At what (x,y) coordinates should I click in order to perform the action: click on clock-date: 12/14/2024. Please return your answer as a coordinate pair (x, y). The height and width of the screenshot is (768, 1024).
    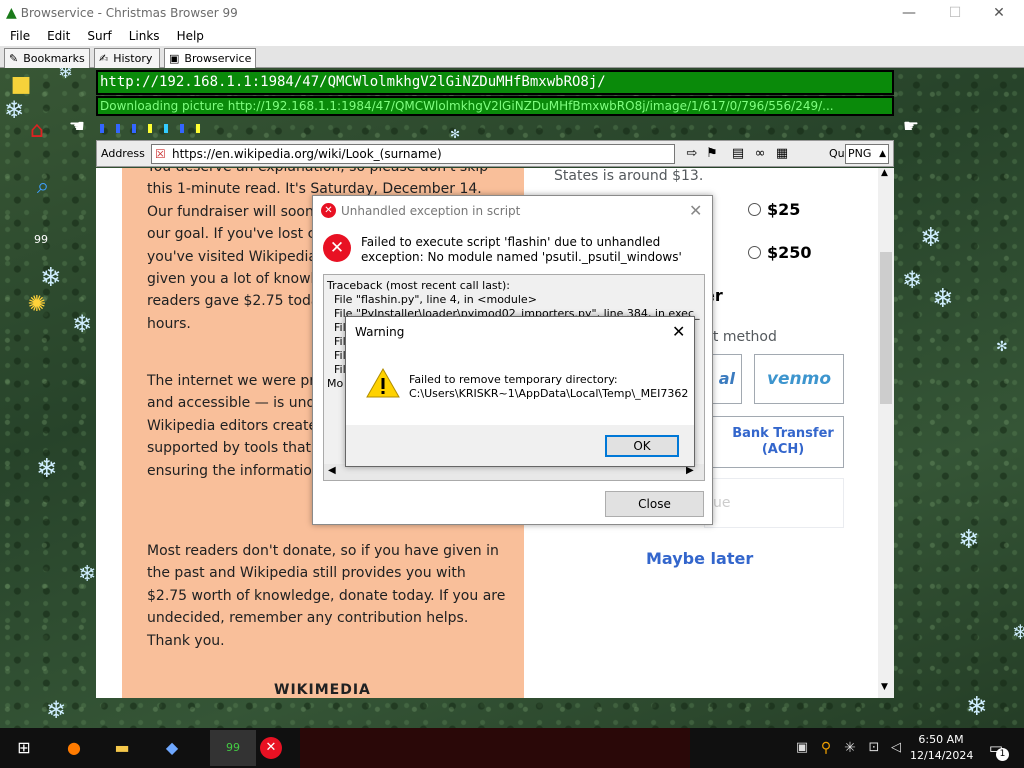
    Looking at the image, I should click on (942, 755).